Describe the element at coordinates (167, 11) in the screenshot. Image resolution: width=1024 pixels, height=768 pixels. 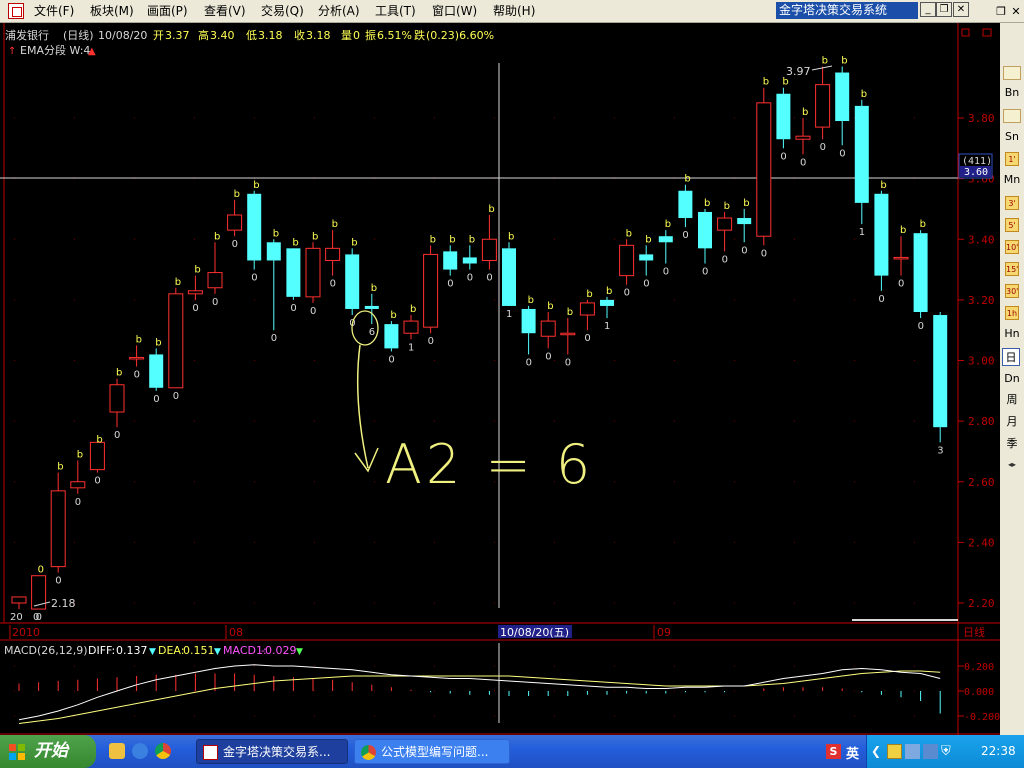
I see `menu-screen: 画面(P)` at that location.